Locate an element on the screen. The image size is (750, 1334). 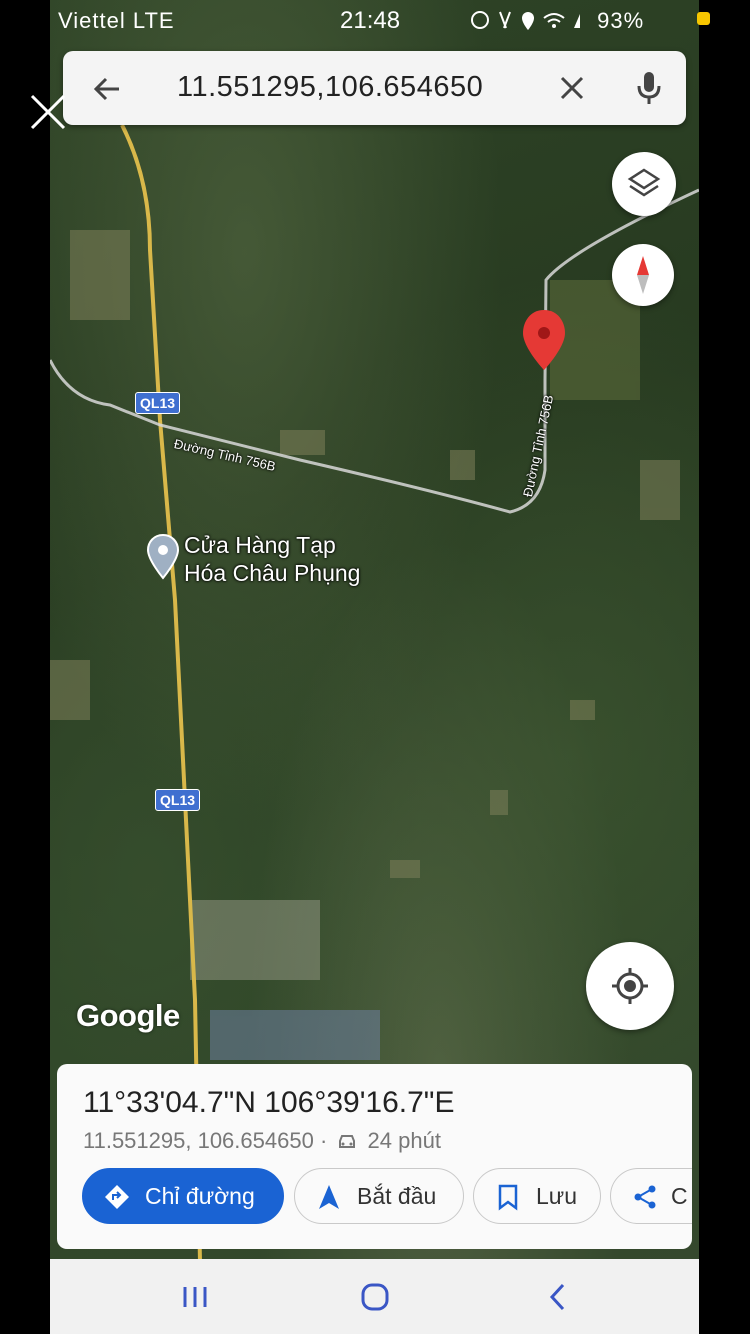
status-icons: 93% is located at coordinates (557, 21).